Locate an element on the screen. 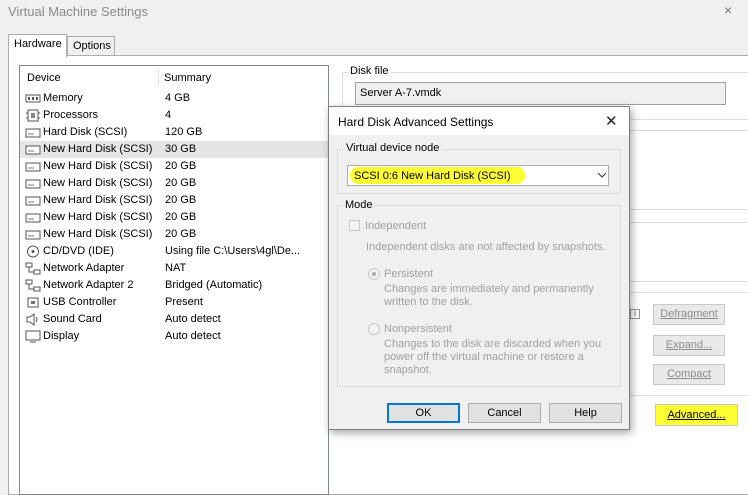  device-row-processors: Processors 4 is located at coordinates (174, 115).